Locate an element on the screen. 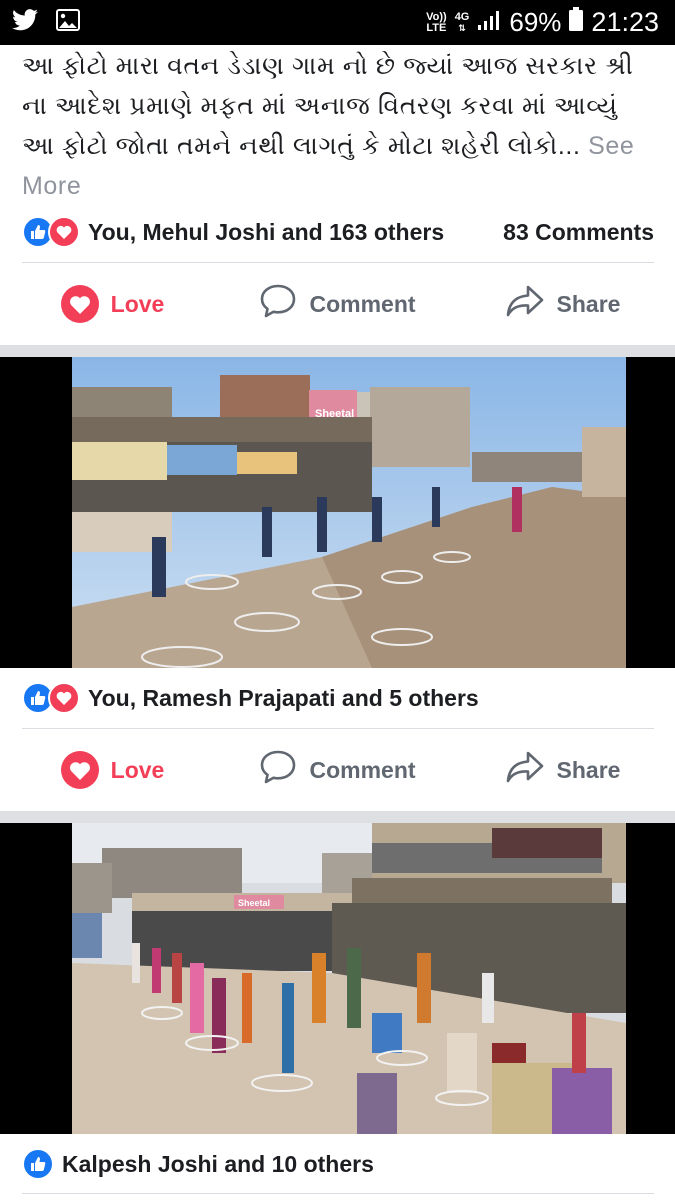 The height and width of the screenshot is (1200, 675). comments-count: 83 Comments is located at coordinates (578, 232).